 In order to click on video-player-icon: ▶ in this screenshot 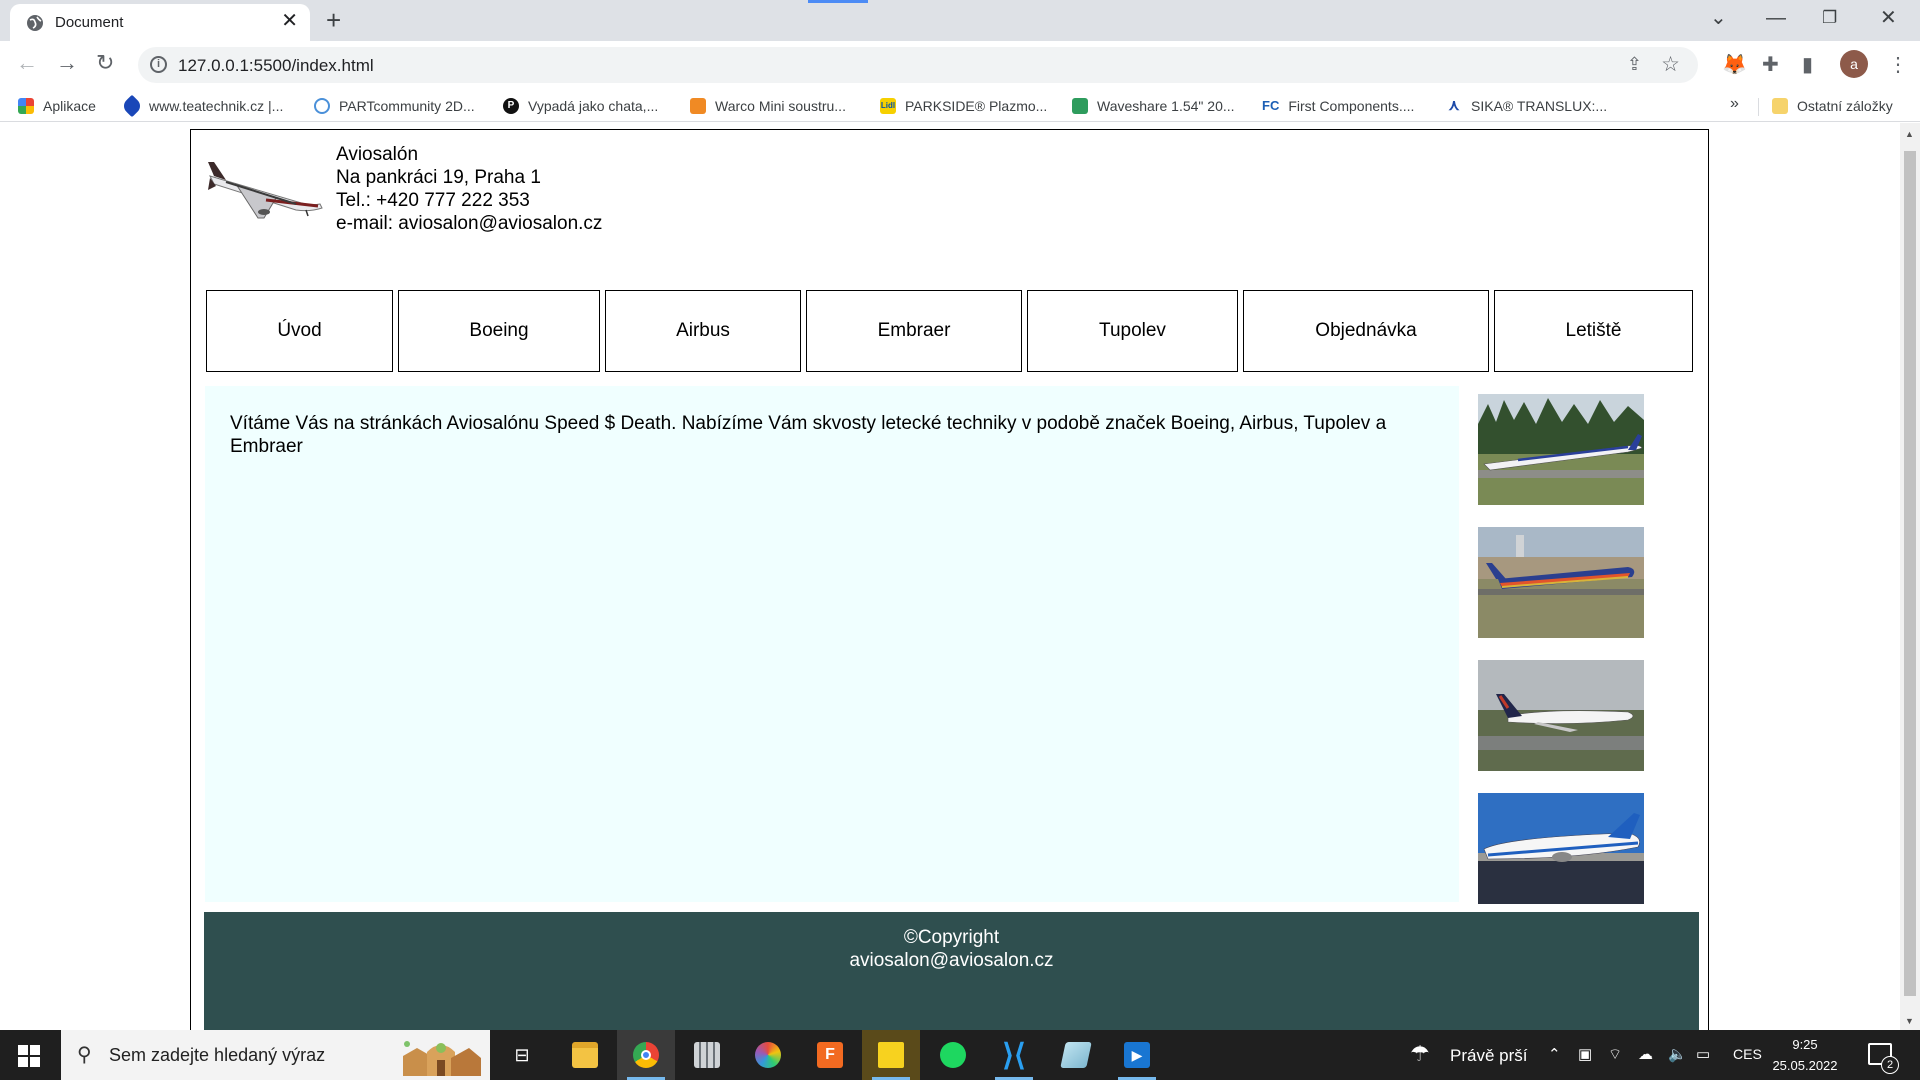, I will do `click(1137, 1055)`.